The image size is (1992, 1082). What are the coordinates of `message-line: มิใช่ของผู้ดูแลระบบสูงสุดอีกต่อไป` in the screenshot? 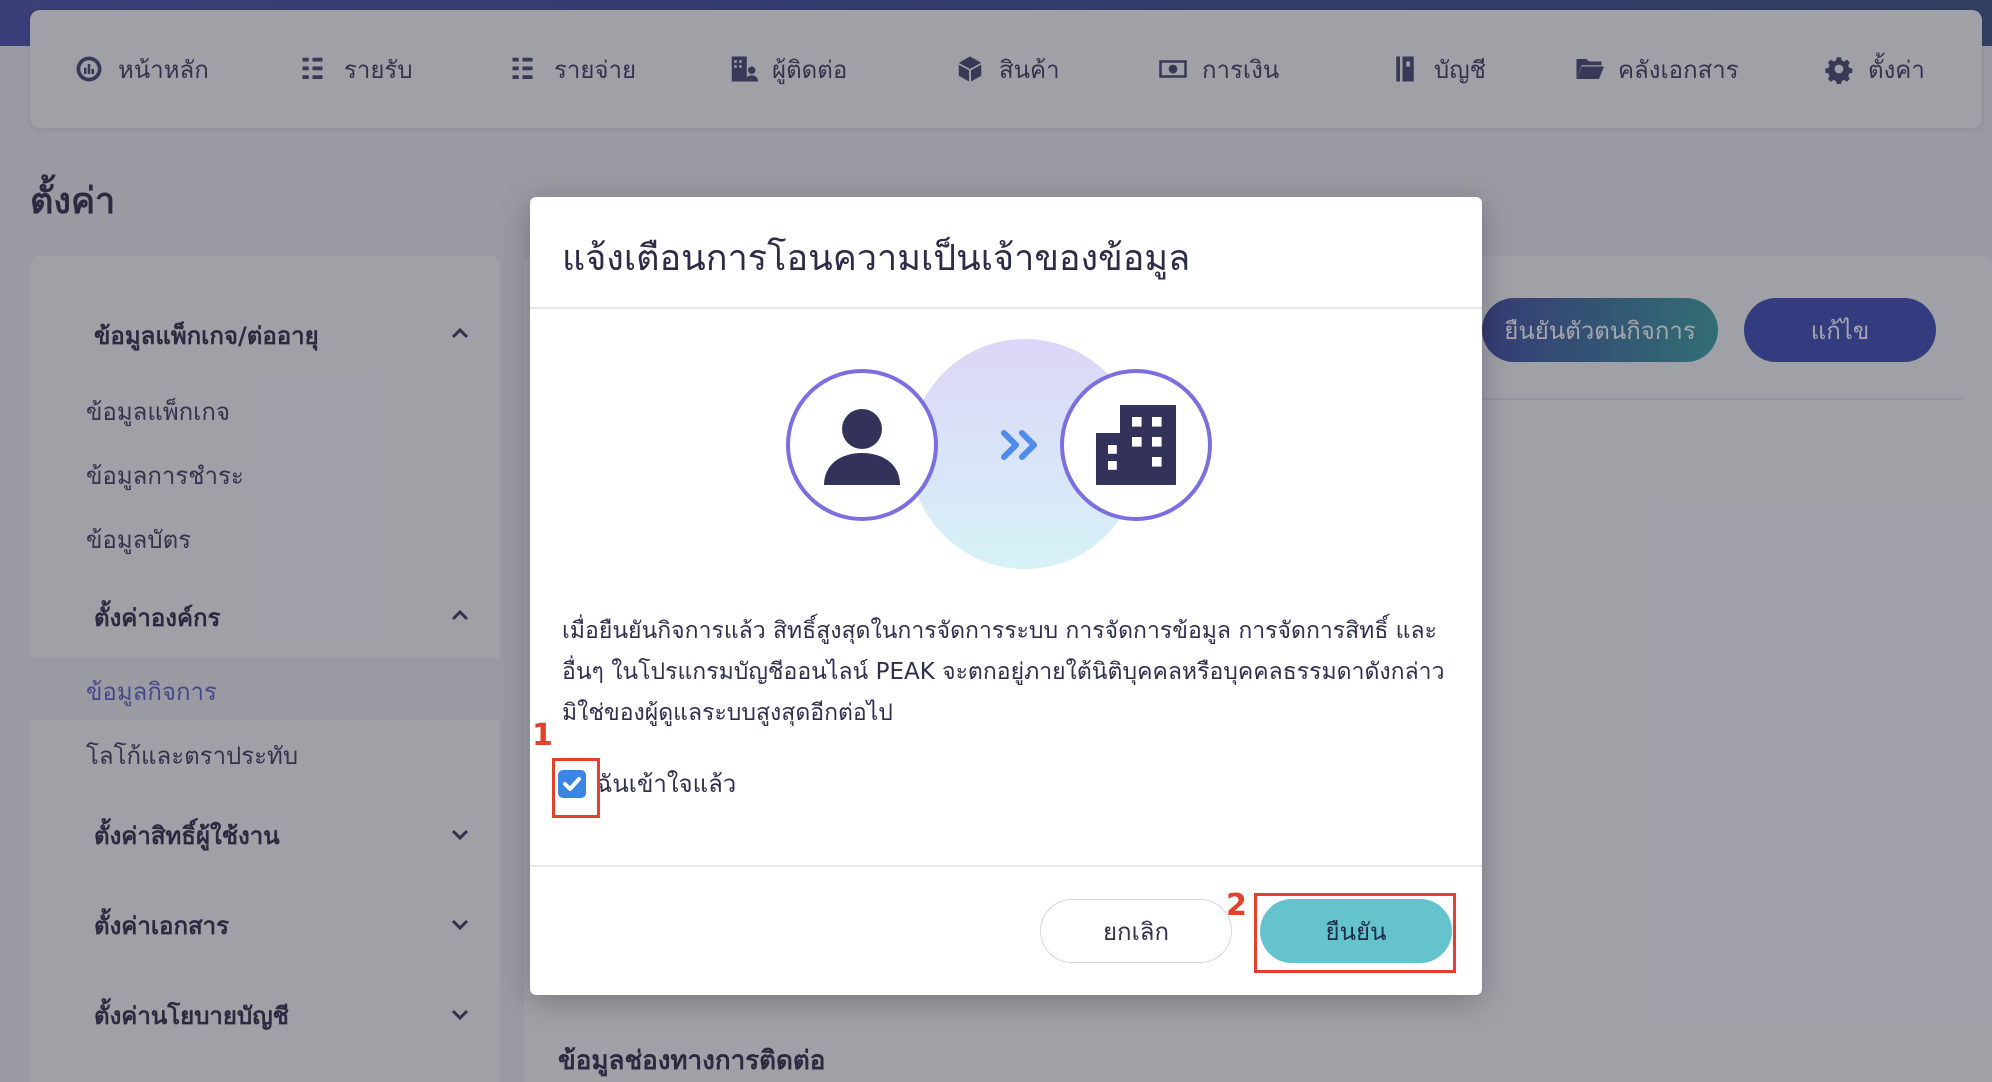 It's located at (727, 713).